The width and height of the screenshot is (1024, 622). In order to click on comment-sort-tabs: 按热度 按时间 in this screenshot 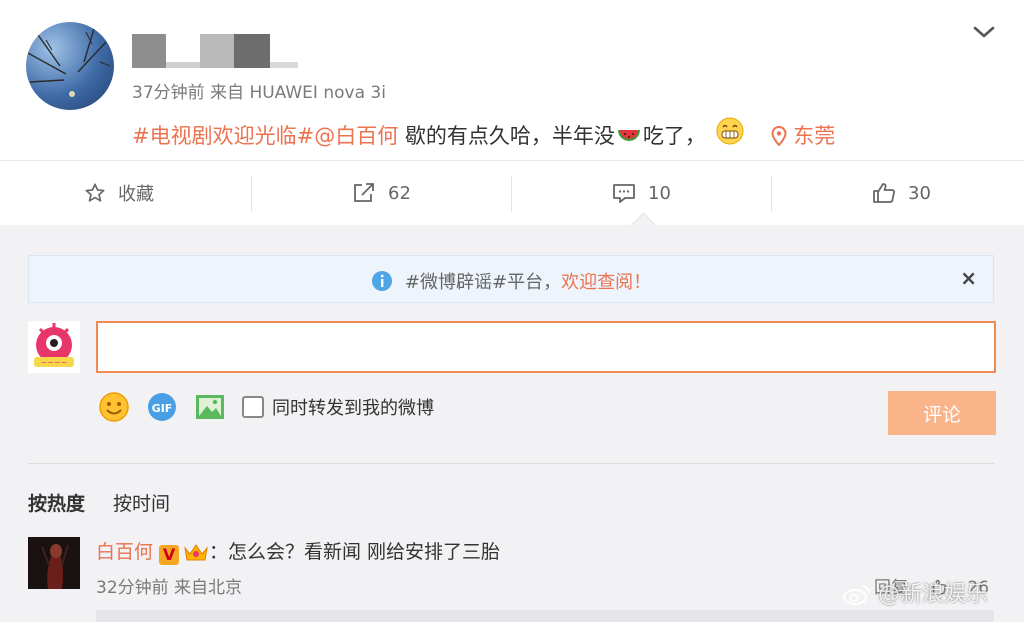, I will do `click(113, 502)`.